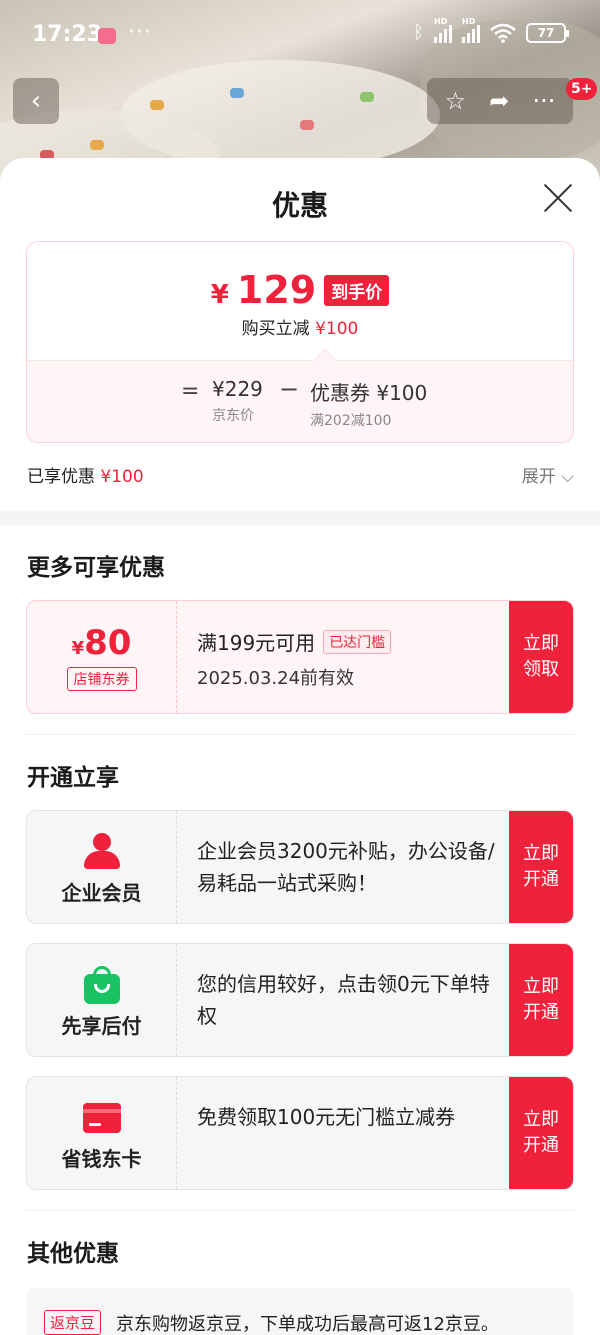 The width and height of the screenshot is (600, 1335). I want to click on coupon-condition: 满199元可用, so click(256, 643).